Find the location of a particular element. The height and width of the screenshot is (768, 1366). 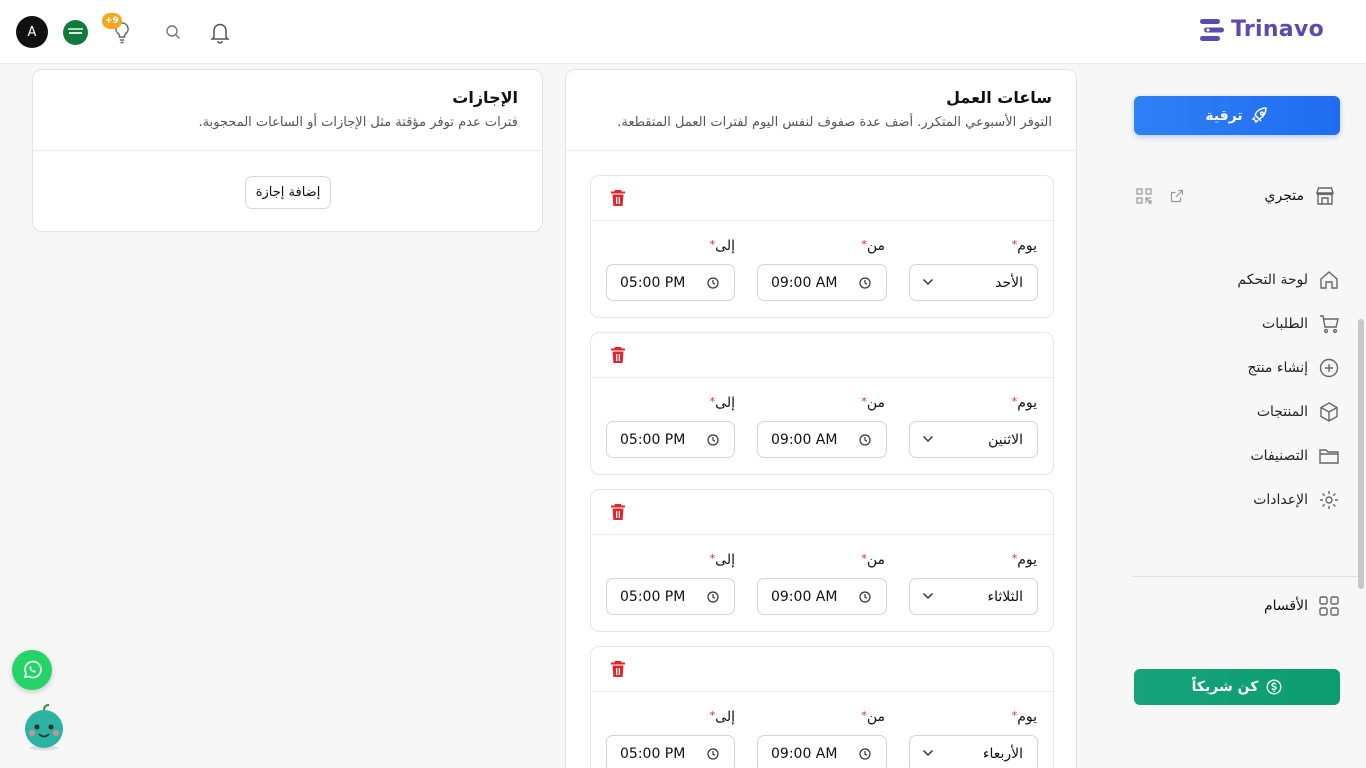

sidebar-item-create-product: إنشاء منتج is located at coordinates (1288, 368).